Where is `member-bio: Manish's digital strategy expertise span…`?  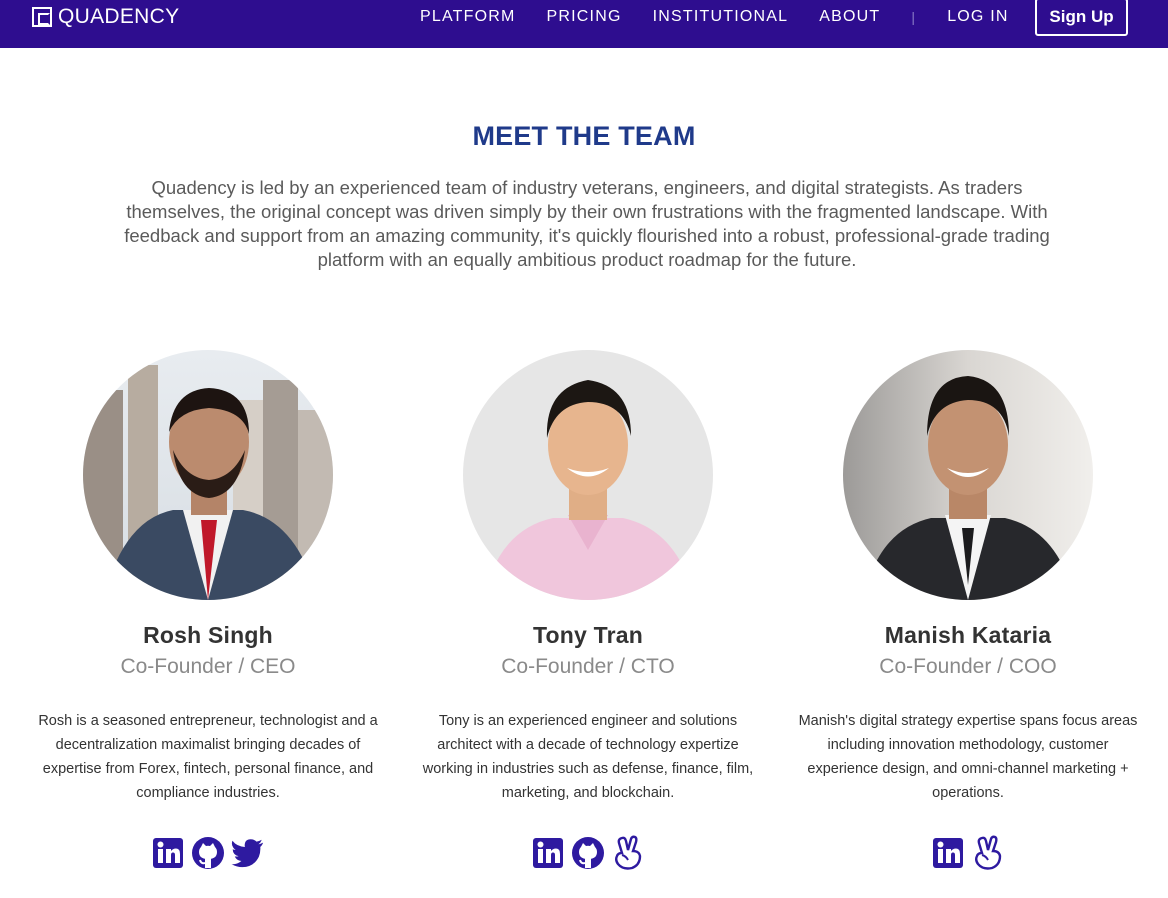
member-bio: Manish's digital strategy expertise span… is located at coordinates (968, 757).